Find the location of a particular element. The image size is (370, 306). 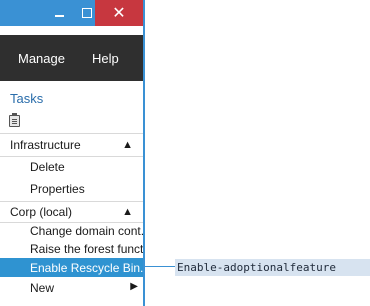

close-icon: ✕ is located at coordinates (119, 13).